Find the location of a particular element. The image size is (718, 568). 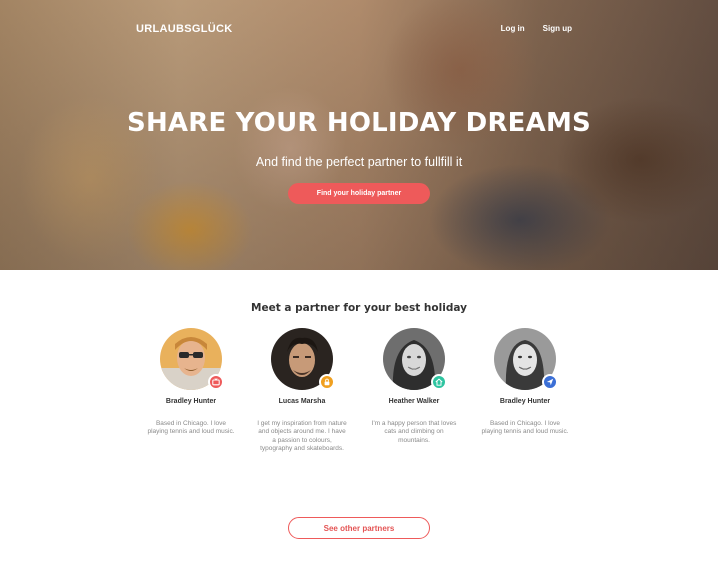

find-partner-button: Find your holiday partner is located at coordinates (359, 193).